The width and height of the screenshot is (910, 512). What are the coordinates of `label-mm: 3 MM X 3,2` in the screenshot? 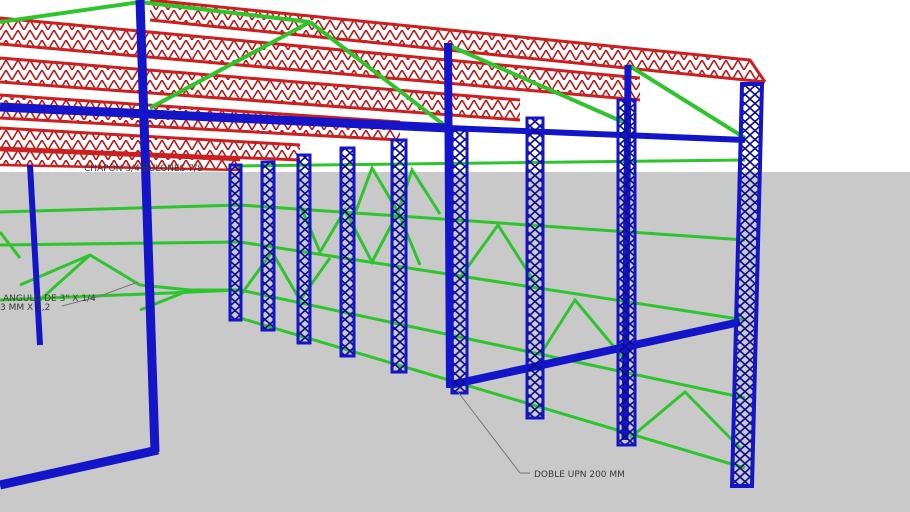 It's located at (25, 308).